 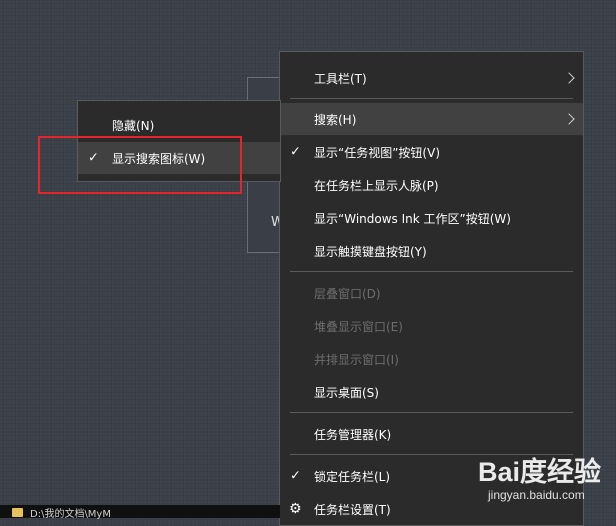 What do you see at coordinates (431, 326) in the screenshot?
I see `menu-item-stack-windows: 堆叠显示窗口(E)` at bounding box center [431, 326].